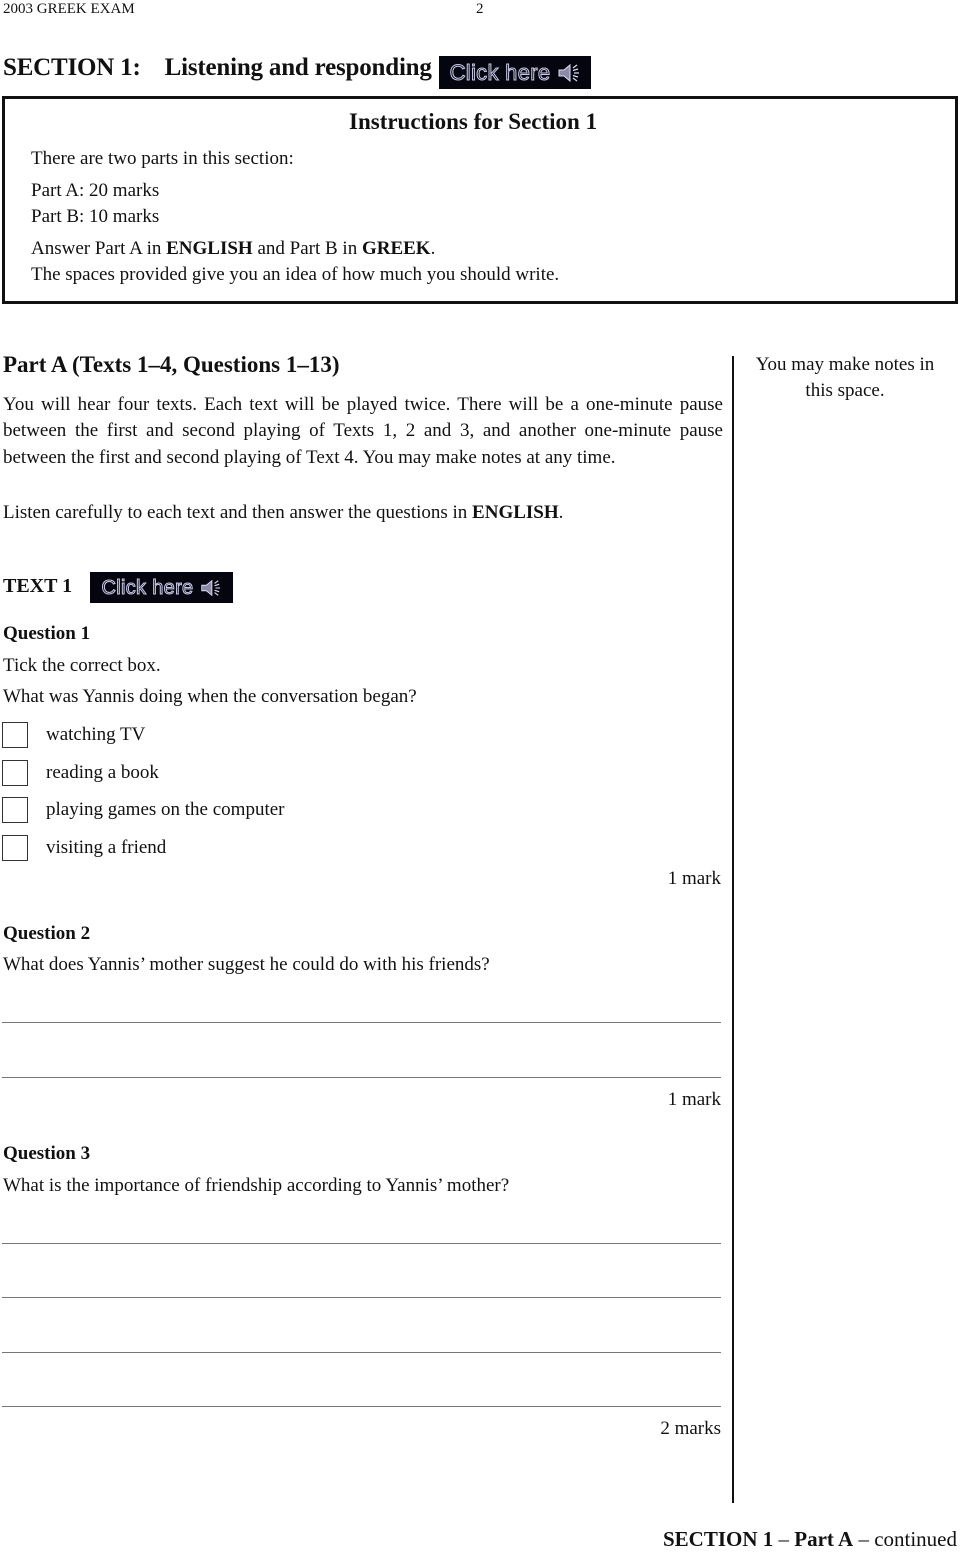 The width and height of the screenshot is (960, 1552). I want to click on page-footer: SECTION 1 – Part A – continued, so click(810, 1539).